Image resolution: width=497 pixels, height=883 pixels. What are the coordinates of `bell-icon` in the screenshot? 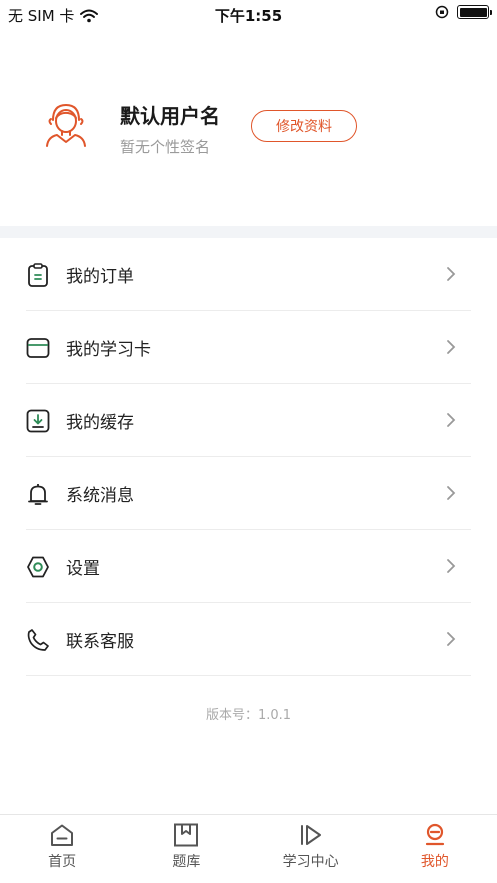 It's located at (38, 494).